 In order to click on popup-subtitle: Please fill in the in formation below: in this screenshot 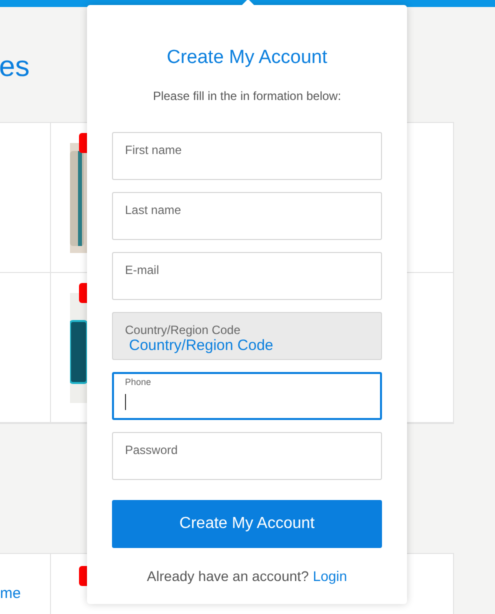, I will do `click(247, 96)`.